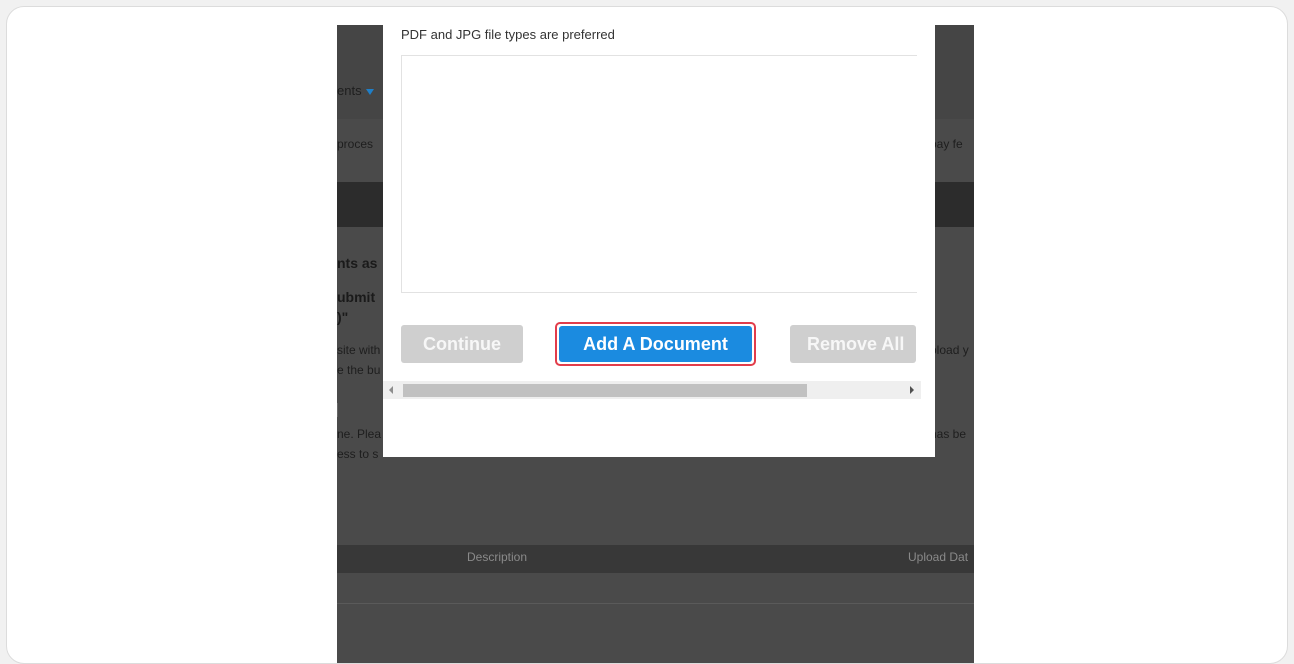 The height and width of the screenshot is (664, 1294). Describe the element at coordinates (355, 144) in the screenshot. I see `notice-text-left: proces` at that location.